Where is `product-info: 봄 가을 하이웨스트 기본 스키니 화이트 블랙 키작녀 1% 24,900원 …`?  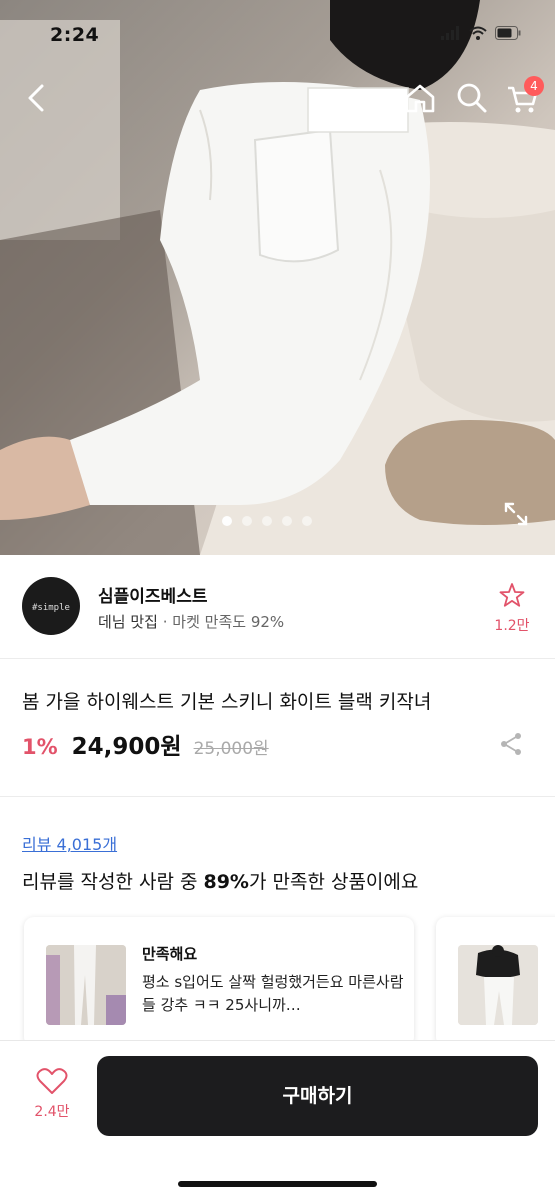 product-info: 봄 가을 하이웨스트 기본 스키니 화이트 블랙 키작녀 1% 24,900원 … is located at coordinates (277, 728).